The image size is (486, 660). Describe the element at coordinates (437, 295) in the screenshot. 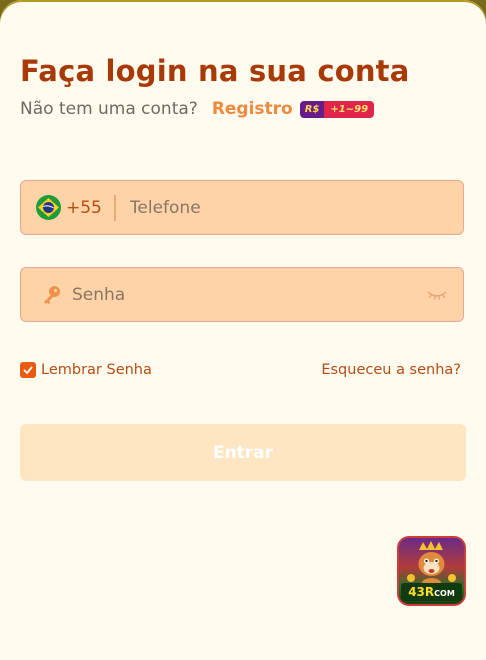

I see `eye-closed-icon` at that location.